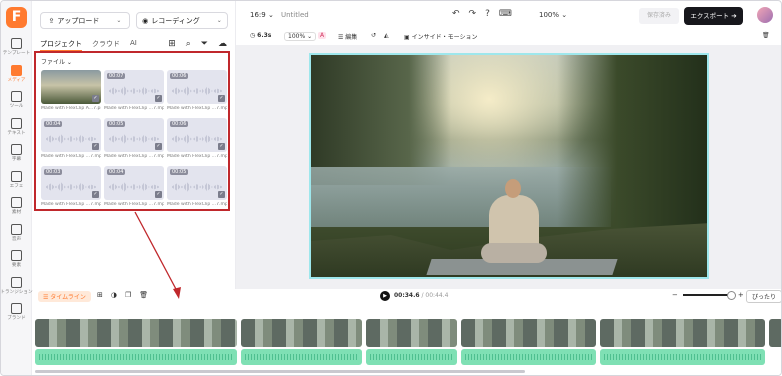 This screenshot has height=376, width=782. I want to click on zoom-slider, so click(709, 295).